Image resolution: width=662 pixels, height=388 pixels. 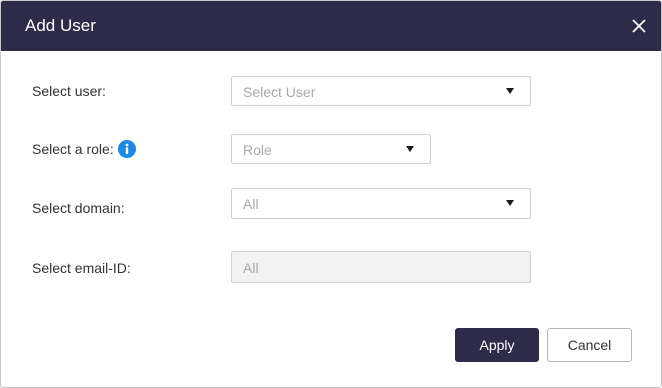 I want to click on select-domain-value: All, so click(x=251, y=204).